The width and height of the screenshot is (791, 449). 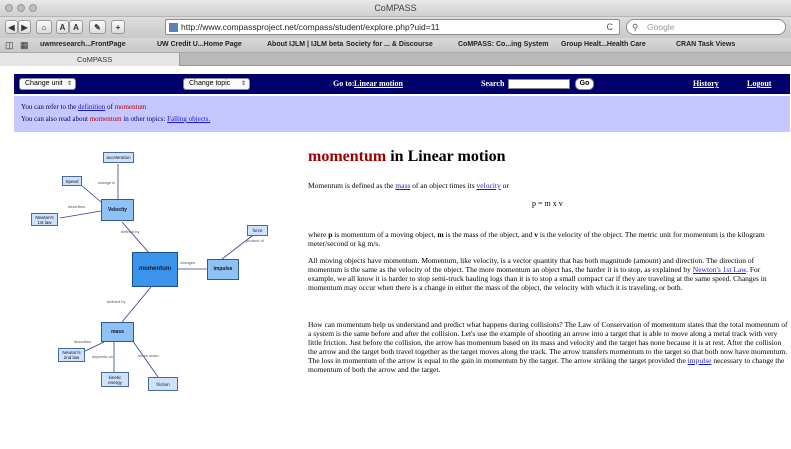 I want to click on browser-search-field: ⚲ Google, so click(x=706, y=27).